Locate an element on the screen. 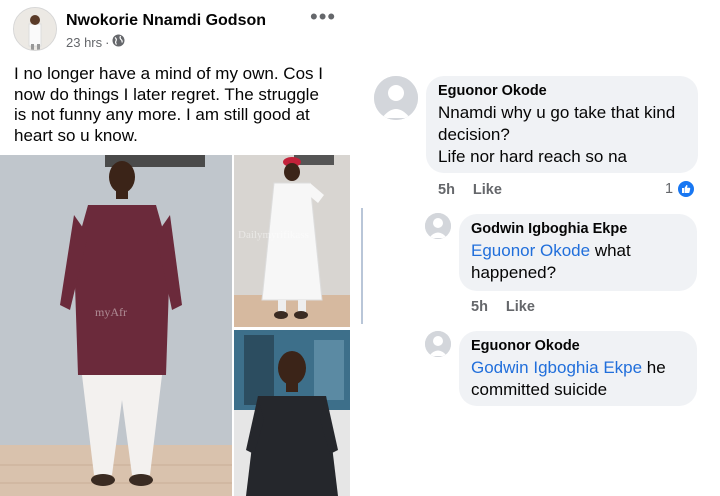  comment-text-line: Life nor hard reach so na is located at coordinates (533, 156).